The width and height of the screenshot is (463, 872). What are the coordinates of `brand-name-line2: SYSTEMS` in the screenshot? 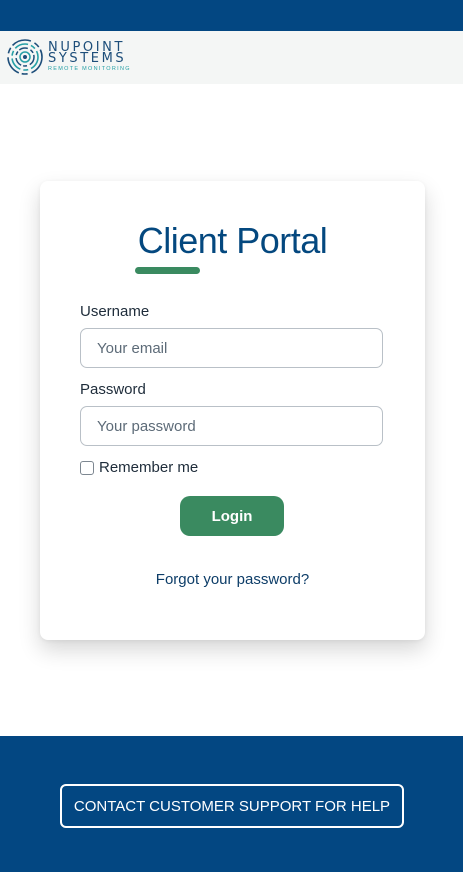 It's located at (87, 58).